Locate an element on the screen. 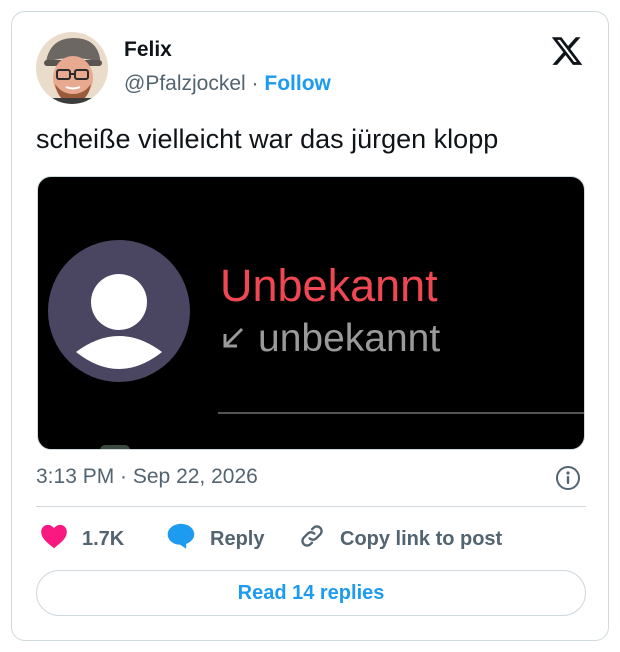  read-replies-button: Read 14 replies is located at coordinates (311, 593).